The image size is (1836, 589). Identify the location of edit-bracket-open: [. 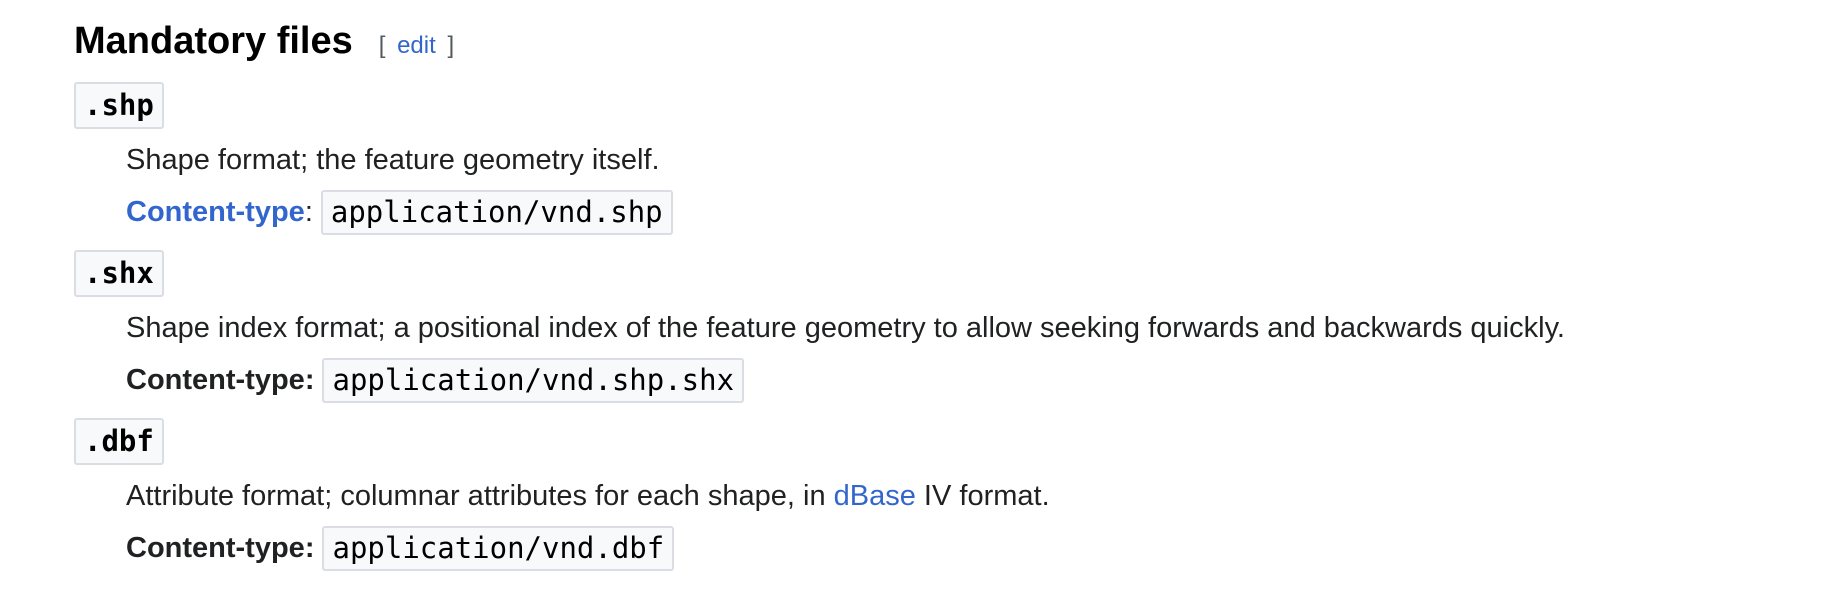
(382, 45).